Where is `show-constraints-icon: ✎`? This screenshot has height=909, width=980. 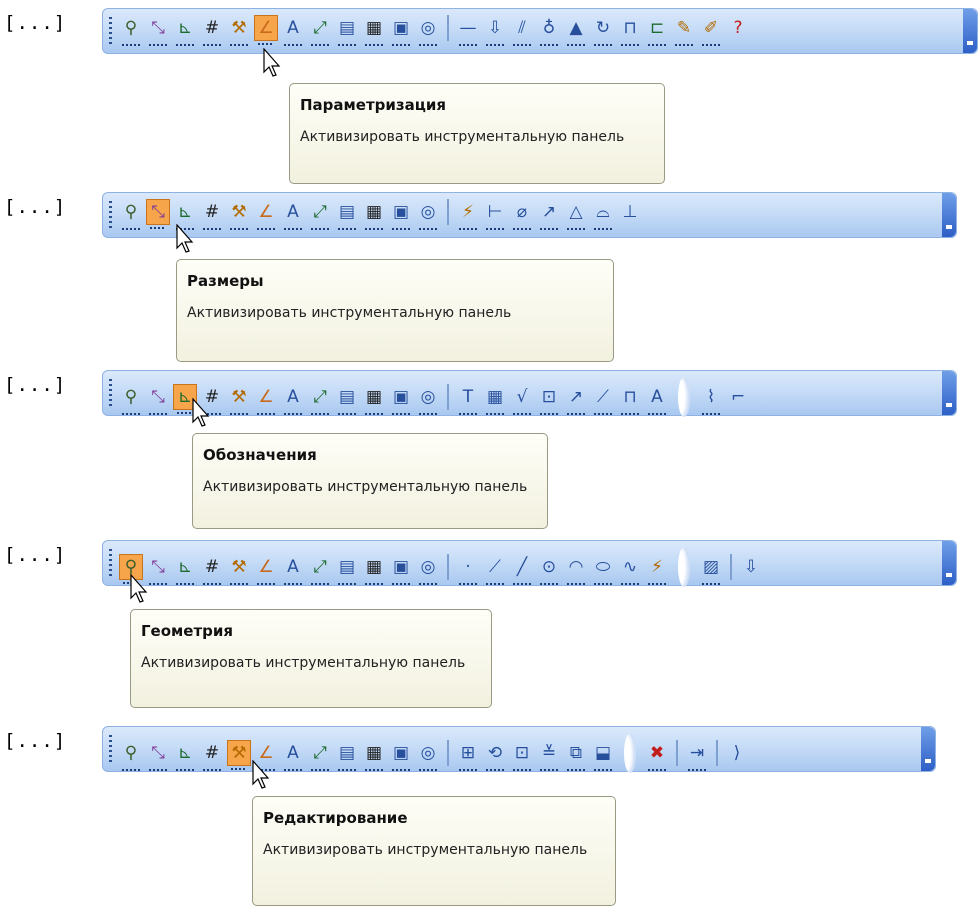 show-constraints-icon: ✎ is located at coordinates (684, 30).